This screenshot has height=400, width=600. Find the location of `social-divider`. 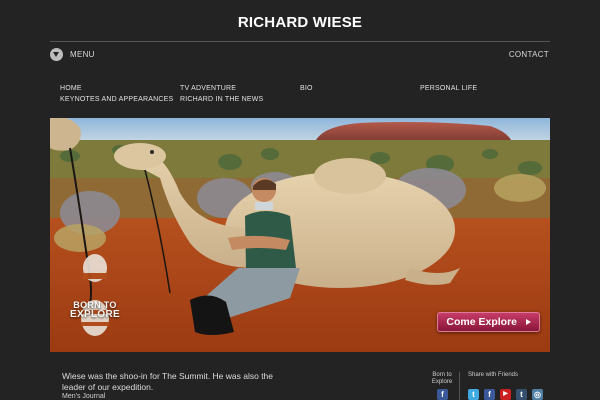

social-divider is located at coordinates (459, 386).